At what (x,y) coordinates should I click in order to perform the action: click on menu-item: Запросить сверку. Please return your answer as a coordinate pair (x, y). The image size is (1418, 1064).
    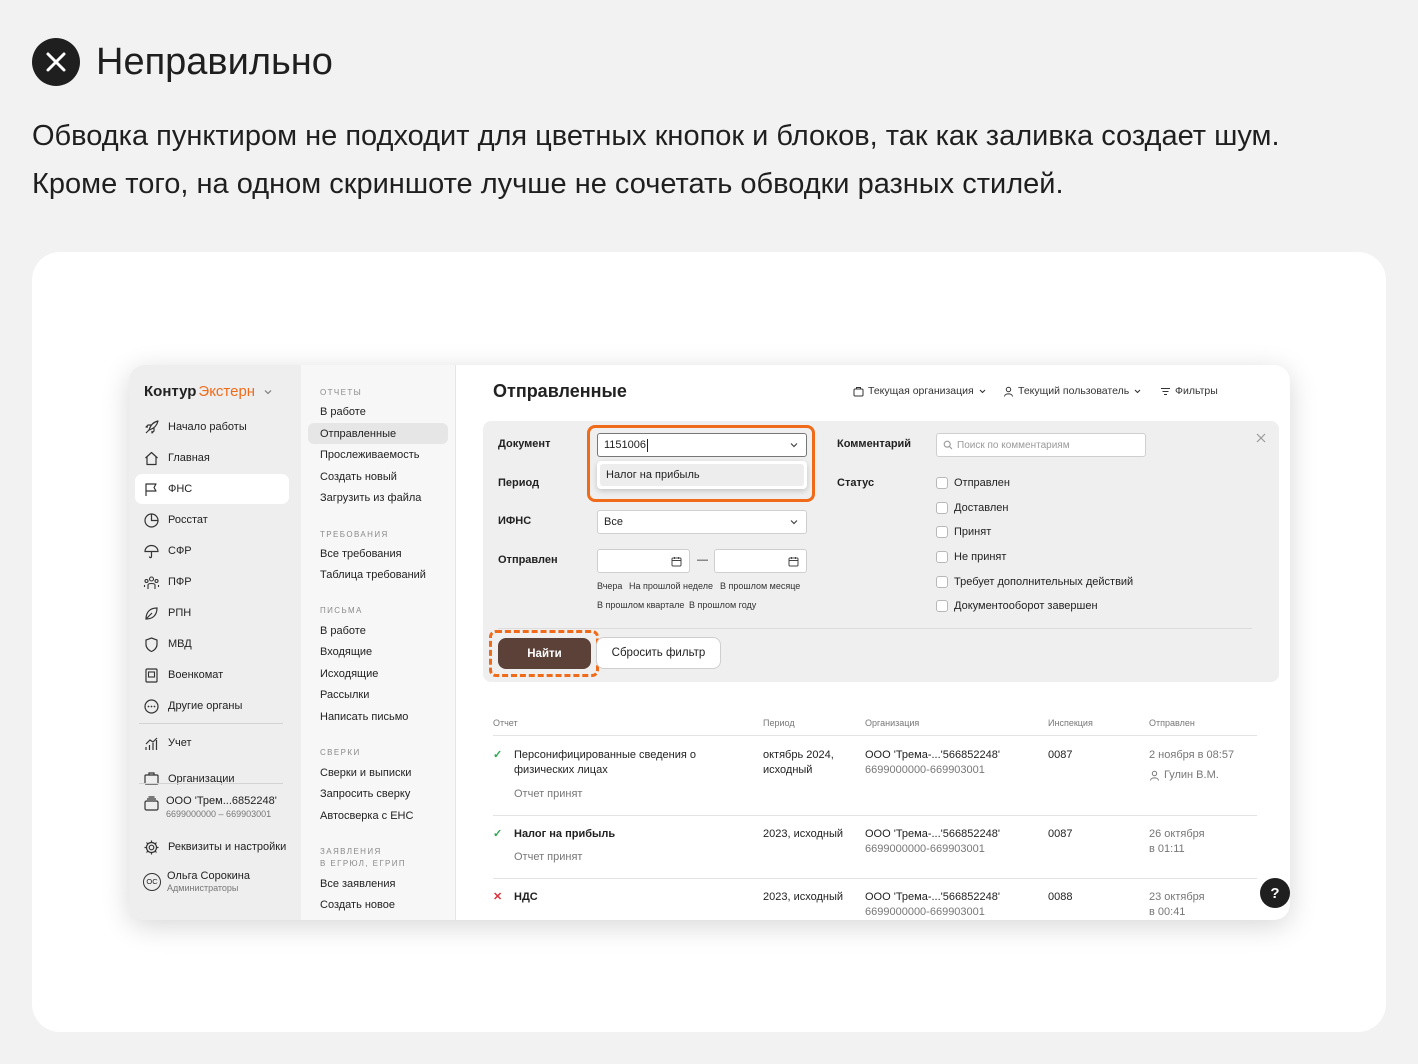
    Looking at the image, I should click on (378, 793).